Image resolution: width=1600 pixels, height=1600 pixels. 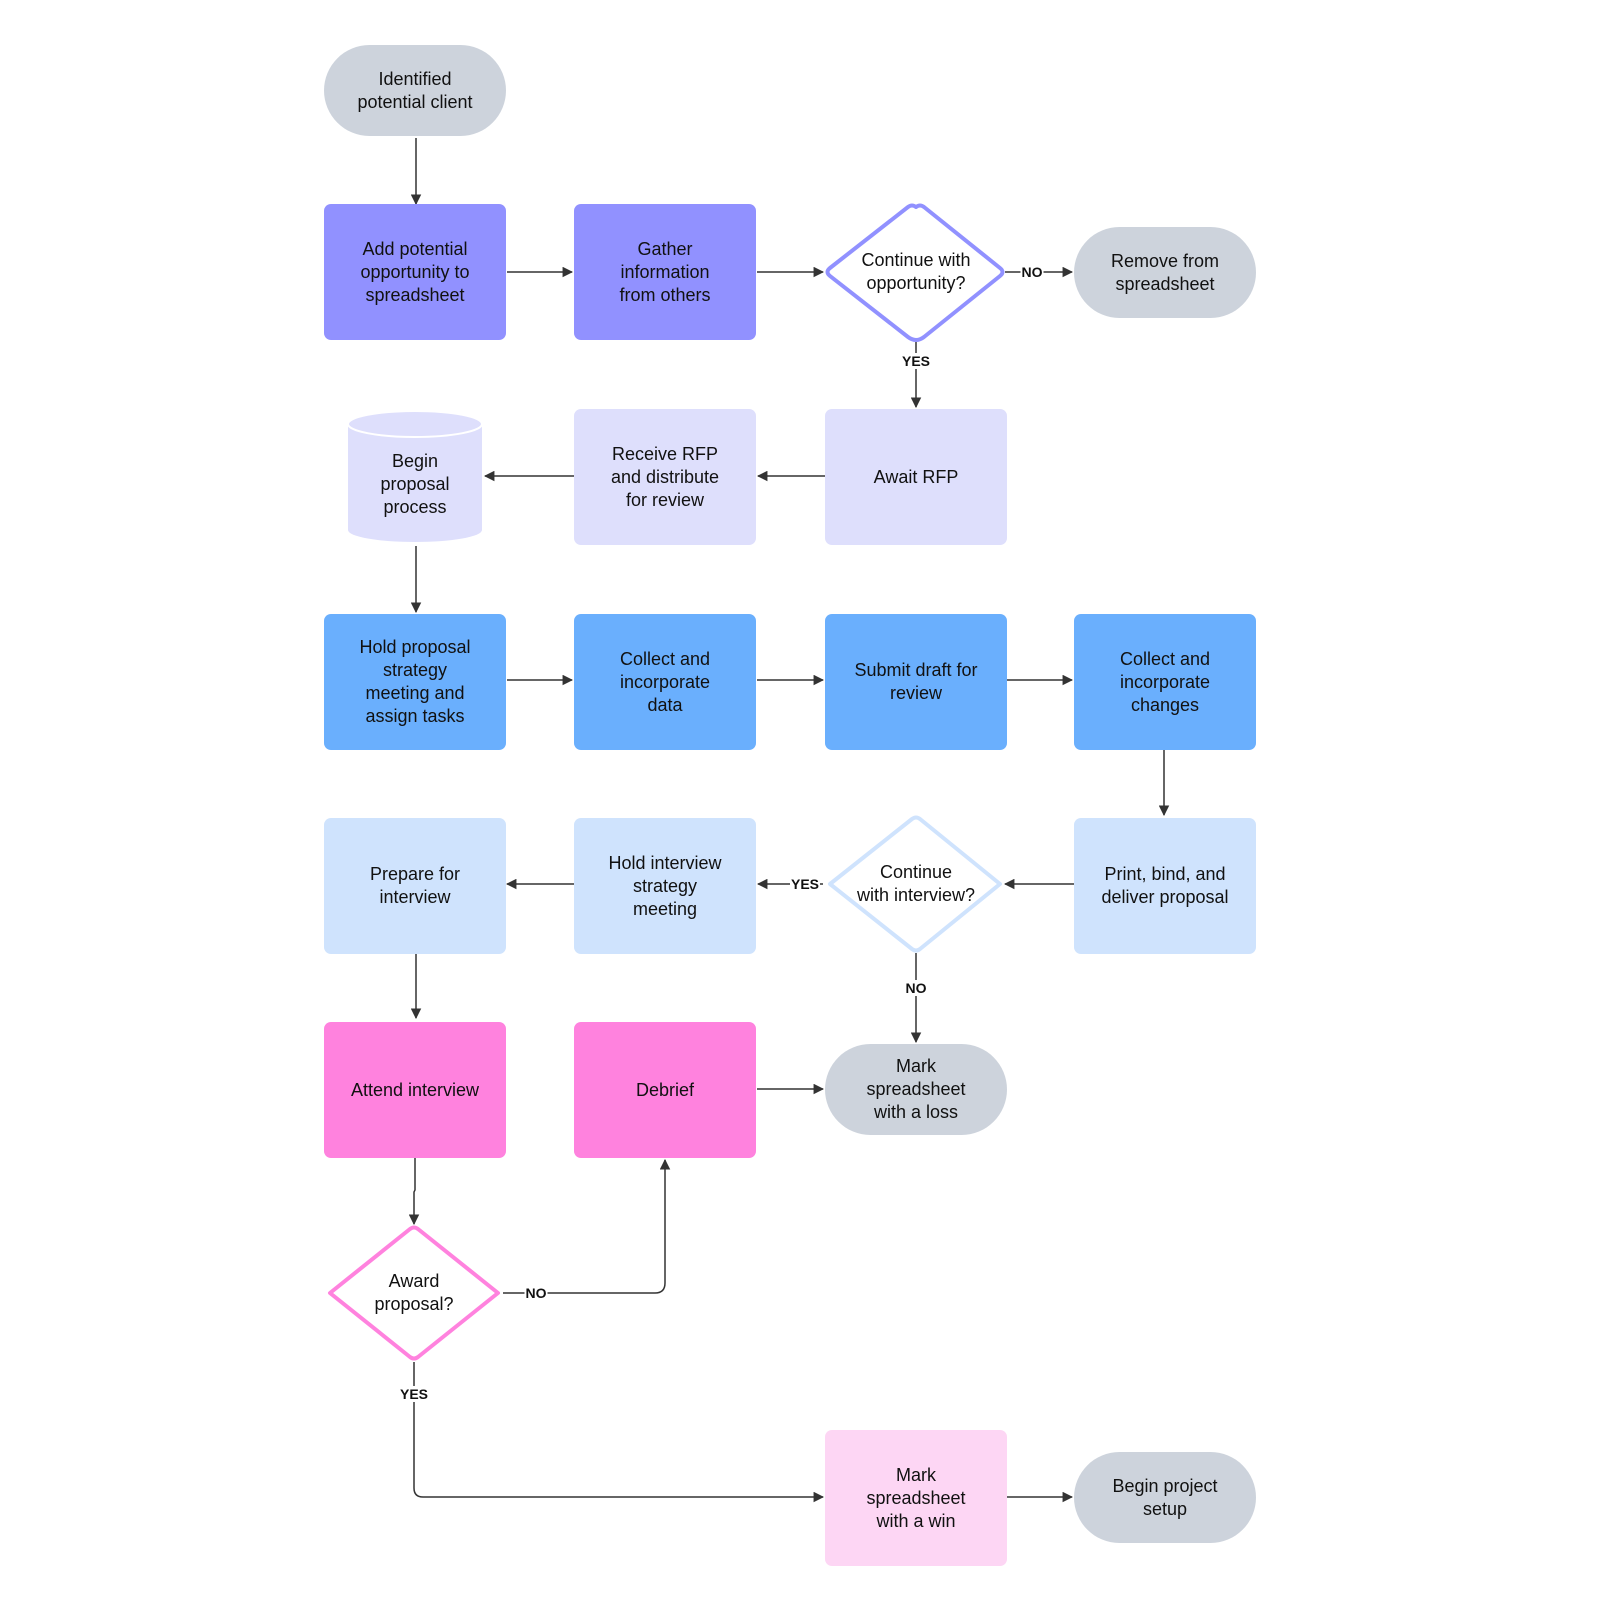 I want to click on edge-attend-to-award, so click(x=414, y=1192).